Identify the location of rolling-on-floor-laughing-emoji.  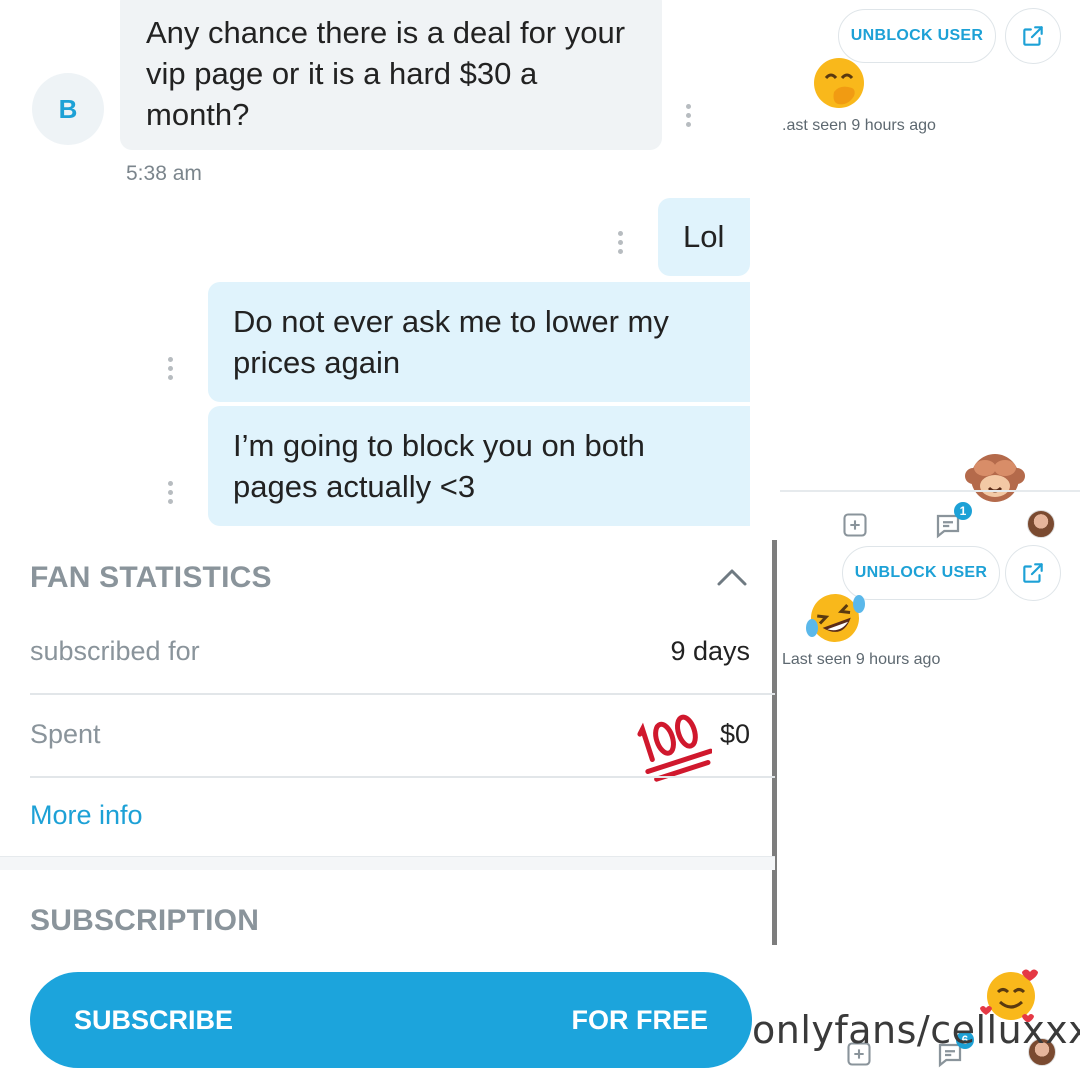
(835, 618).